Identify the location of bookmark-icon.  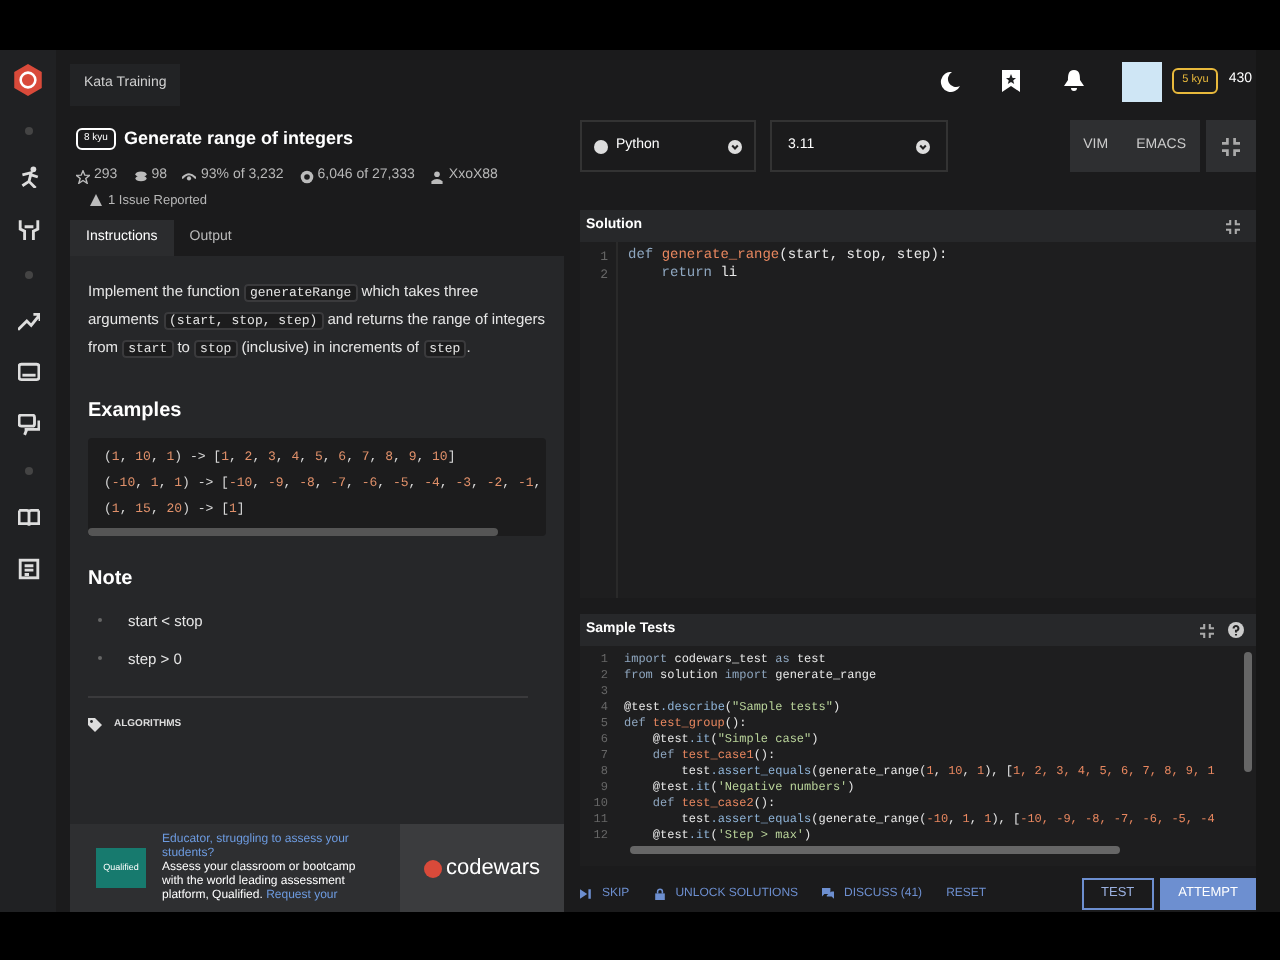
(1011, 81).